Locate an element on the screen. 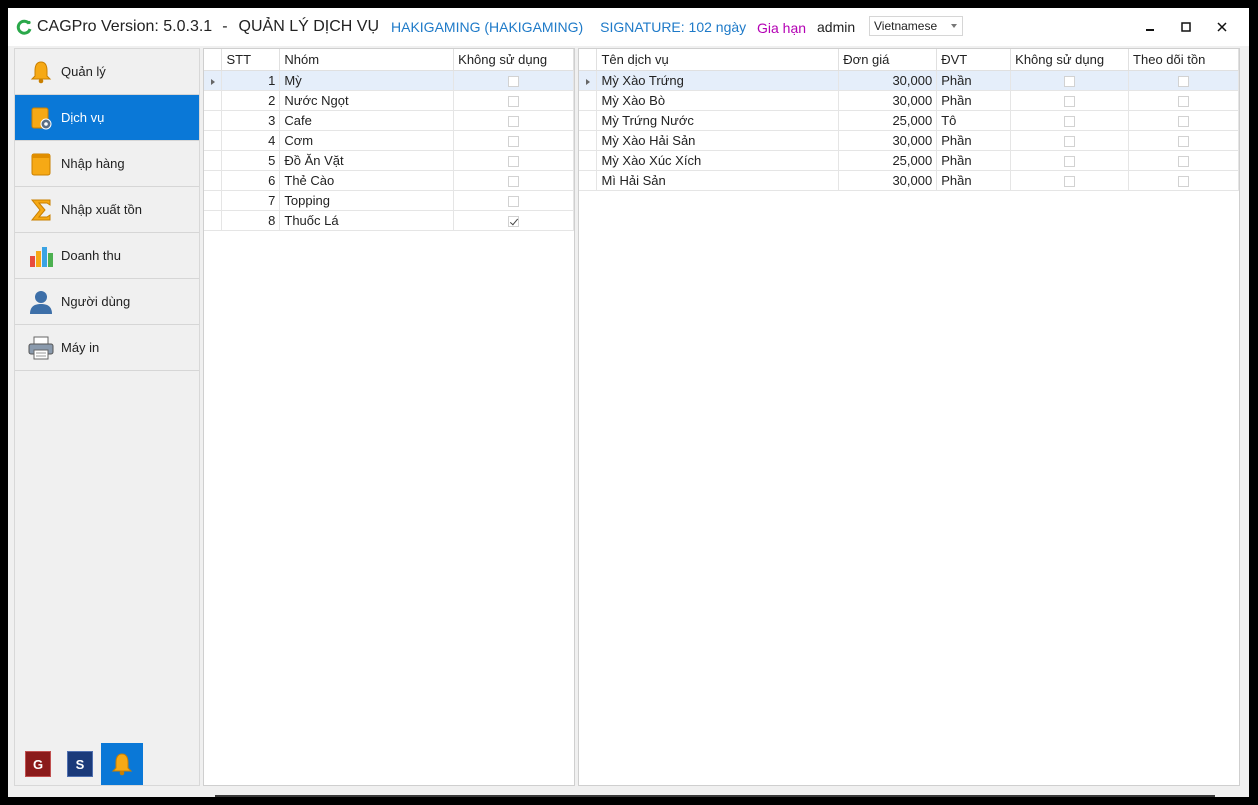  renew-link: Gia hạn is located at coordinates (781, 28).